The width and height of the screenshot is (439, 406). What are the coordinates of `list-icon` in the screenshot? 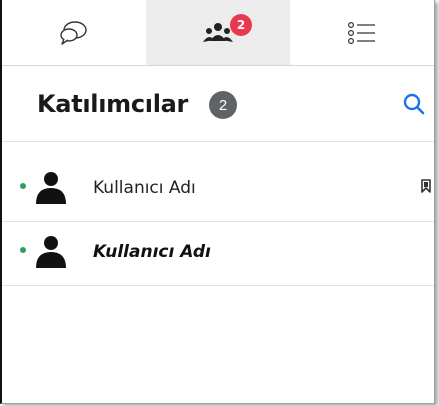 It's located at (362, 33).